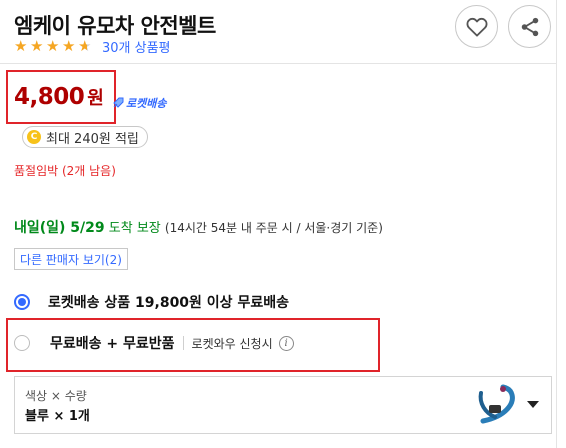  I want to click on review-count-link: 30개 상품평, so click(136, 46).